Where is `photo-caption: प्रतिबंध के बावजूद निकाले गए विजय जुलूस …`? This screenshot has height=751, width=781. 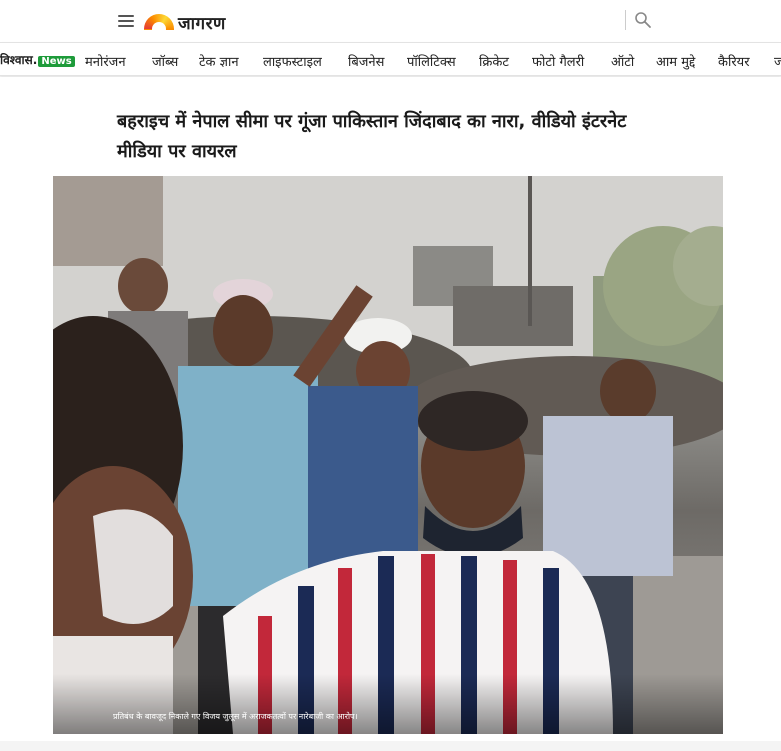
photo-caption: प्रतिबंध के बावजूद निकाले गए विजय जुलूस … is located at coordinates (235, 716).